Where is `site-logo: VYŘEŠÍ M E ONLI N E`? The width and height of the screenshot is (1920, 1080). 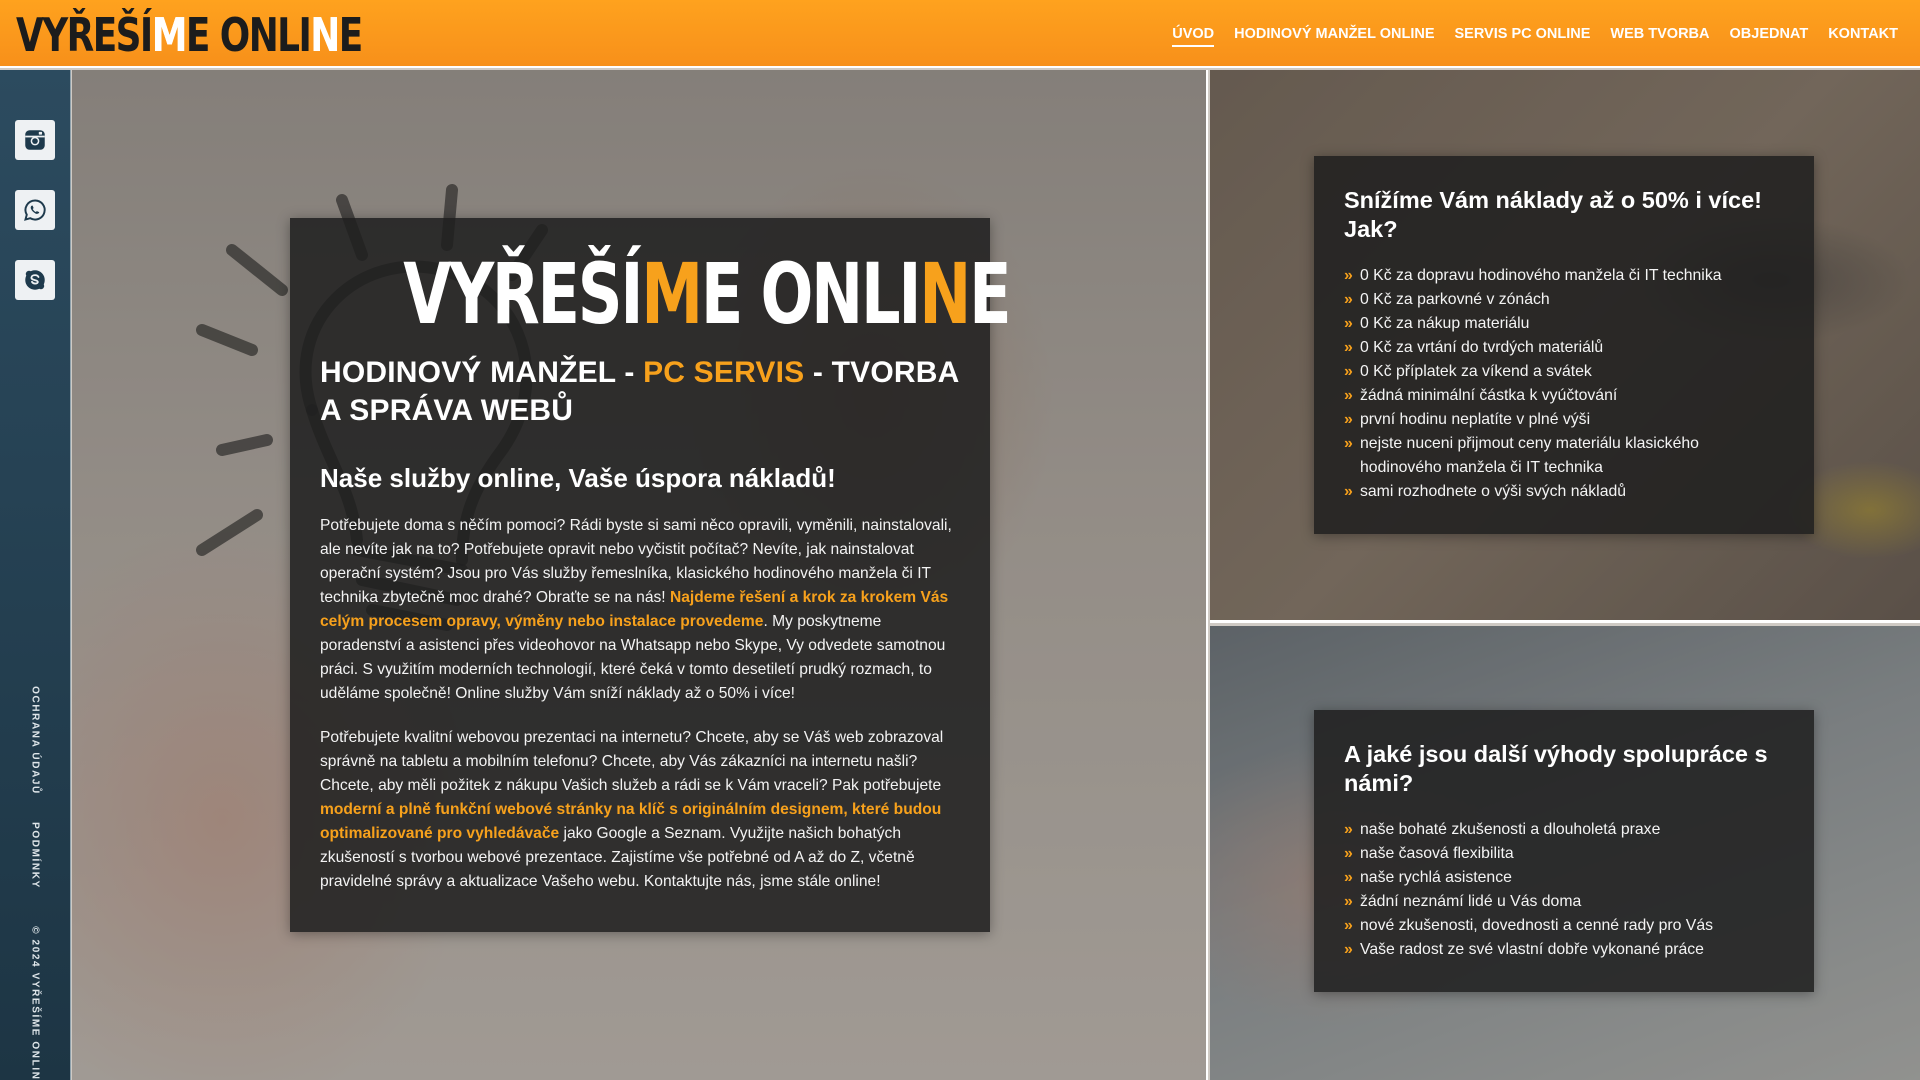 site-logo: VYŘEŠÍ M E ONLI N E is located at coordinates (190, 35).